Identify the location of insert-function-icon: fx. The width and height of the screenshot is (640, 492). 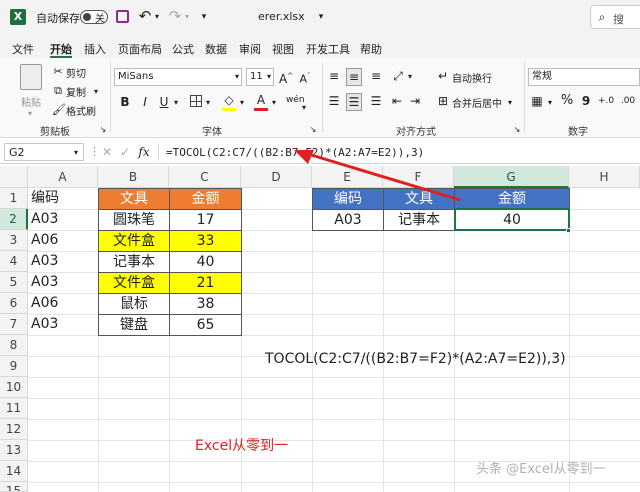
(144, 152).